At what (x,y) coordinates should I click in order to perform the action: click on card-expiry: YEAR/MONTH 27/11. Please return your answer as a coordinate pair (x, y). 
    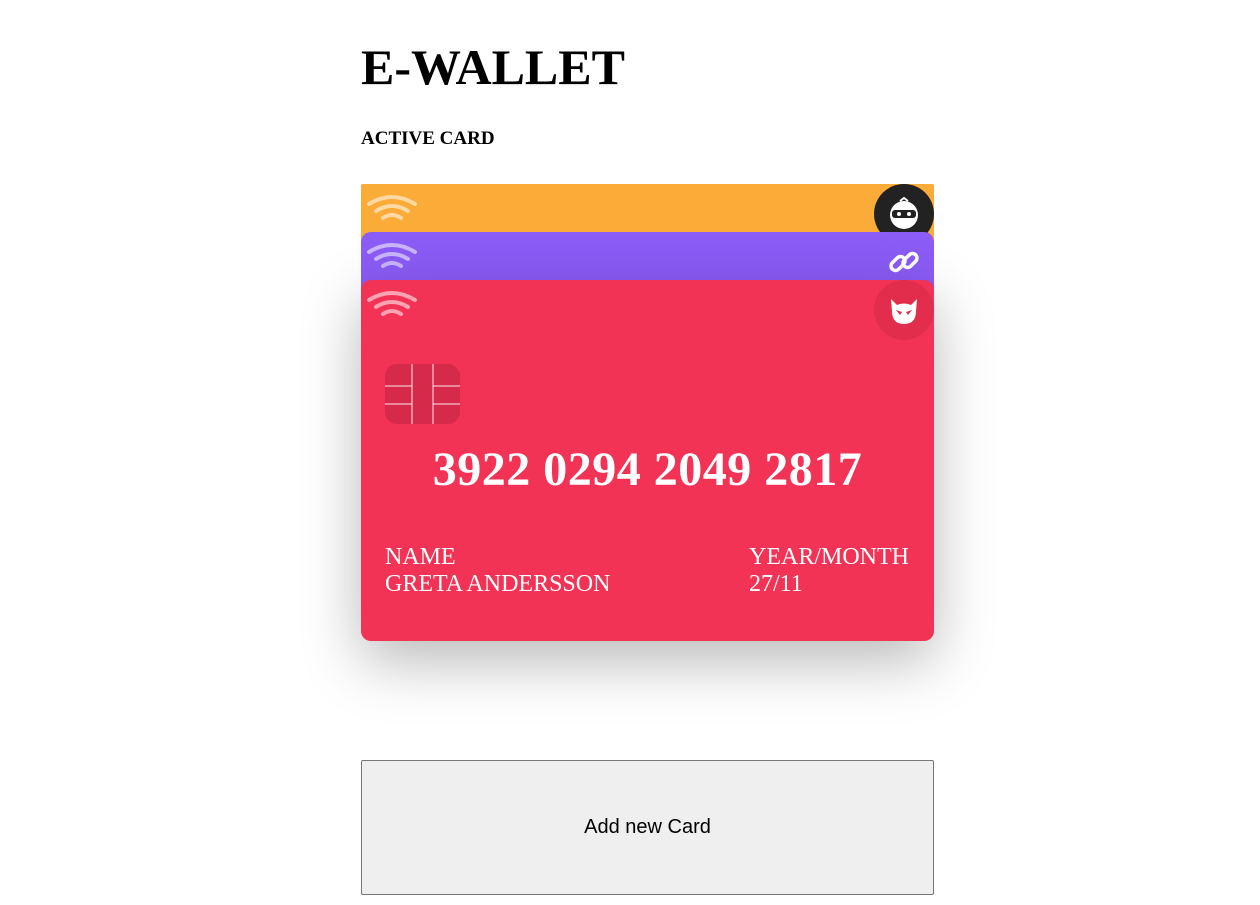
    Looking at the image, I should click on (829, 571).